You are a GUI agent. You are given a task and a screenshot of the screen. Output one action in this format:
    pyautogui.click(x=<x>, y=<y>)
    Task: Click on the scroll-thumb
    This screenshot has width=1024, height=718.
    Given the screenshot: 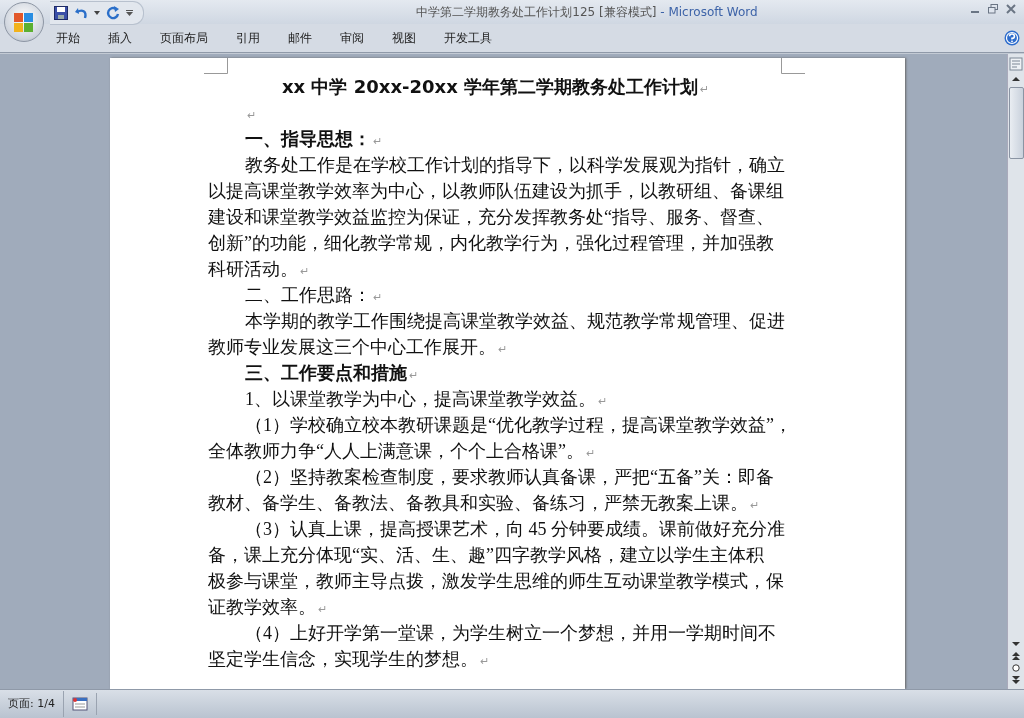 What is the action you would take?
    pyautogui.click(x=1016, y=123)
    